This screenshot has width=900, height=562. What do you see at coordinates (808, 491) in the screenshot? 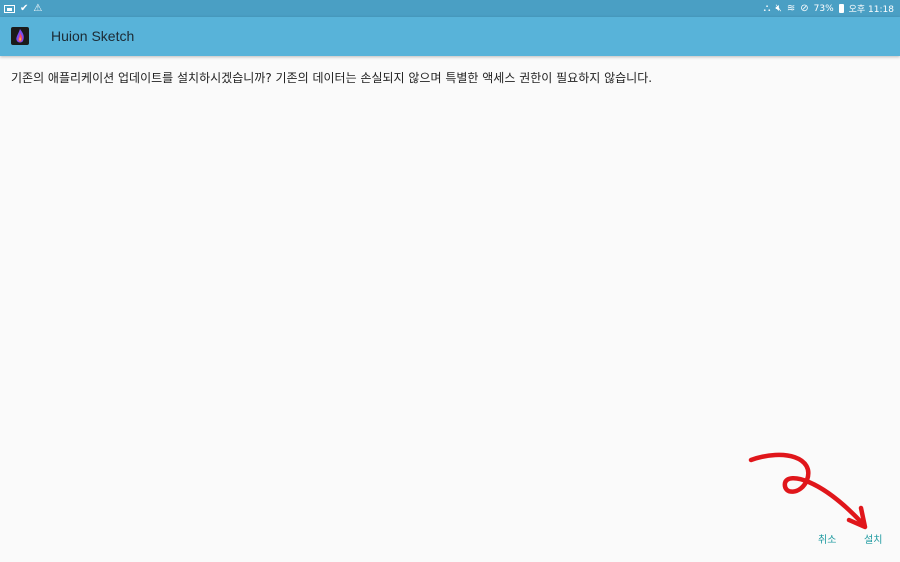
I see `red-arrow-annotation` at bounding box center [808, 491].